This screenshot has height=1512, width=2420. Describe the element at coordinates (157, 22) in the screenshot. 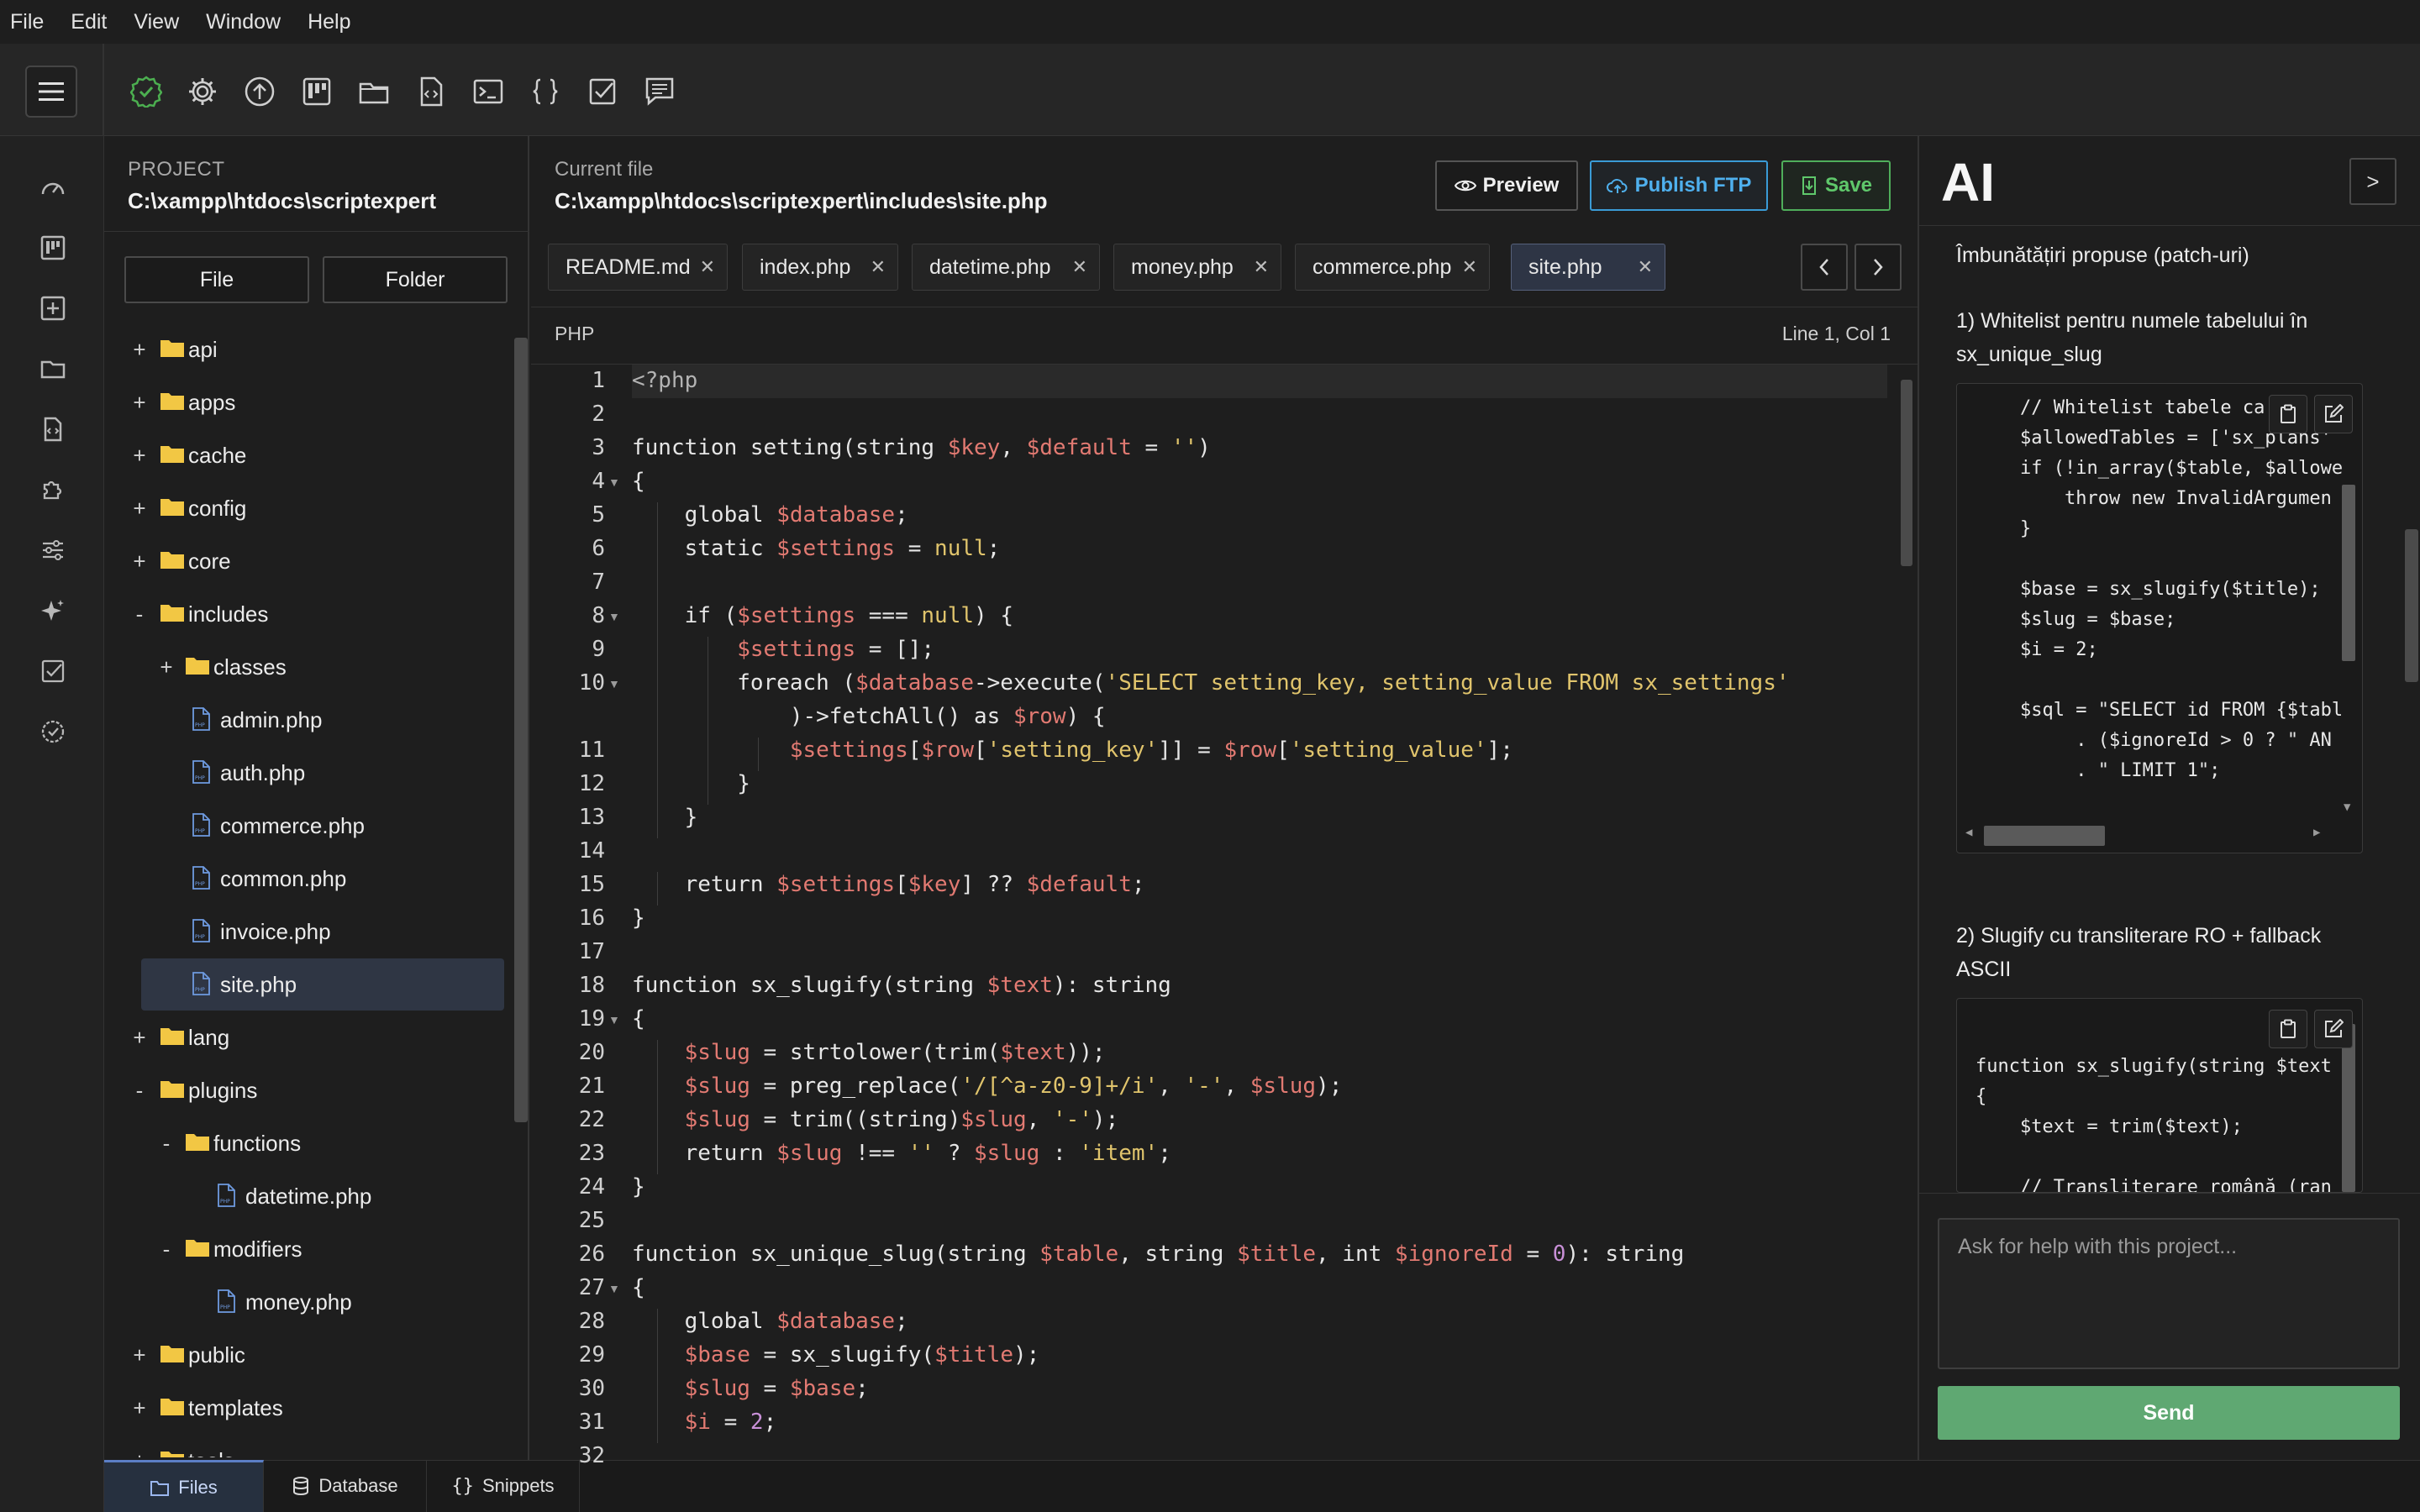

I see `menu-view: View` at that location.